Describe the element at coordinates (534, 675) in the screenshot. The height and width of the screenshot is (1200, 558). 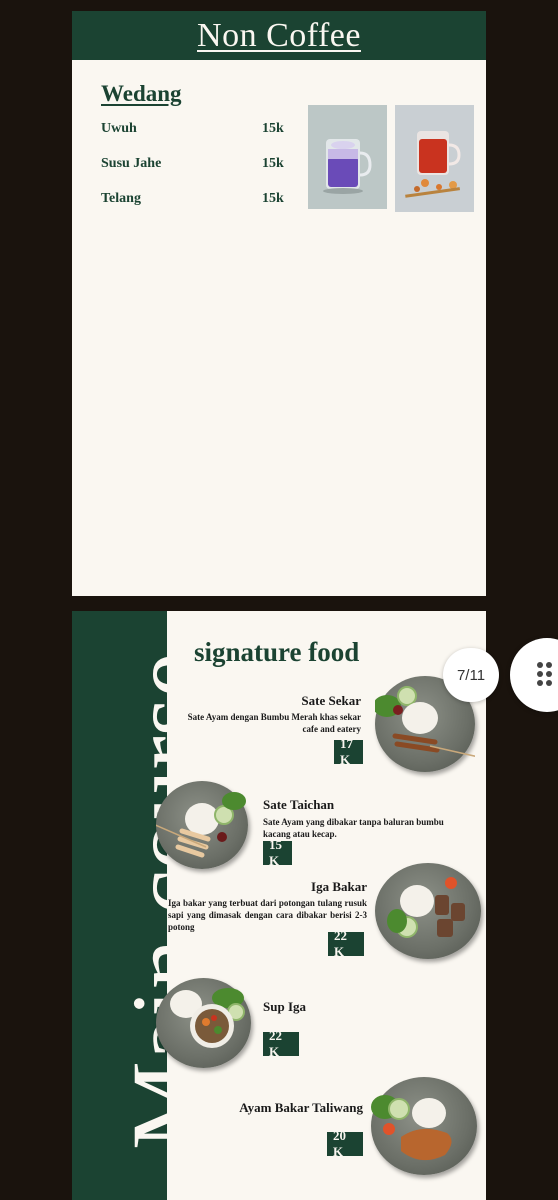
I see `page-grid-button` at that location.